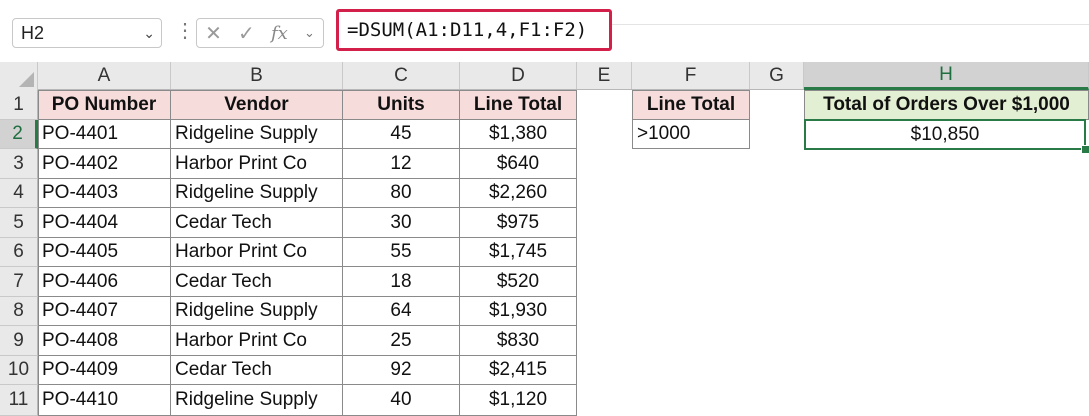 The height and width of the screenshot is (416, 1089). Describe the element at coordinates (104, 370) in the screenshot. I see `table-cell-po: PO-4409` at that location.